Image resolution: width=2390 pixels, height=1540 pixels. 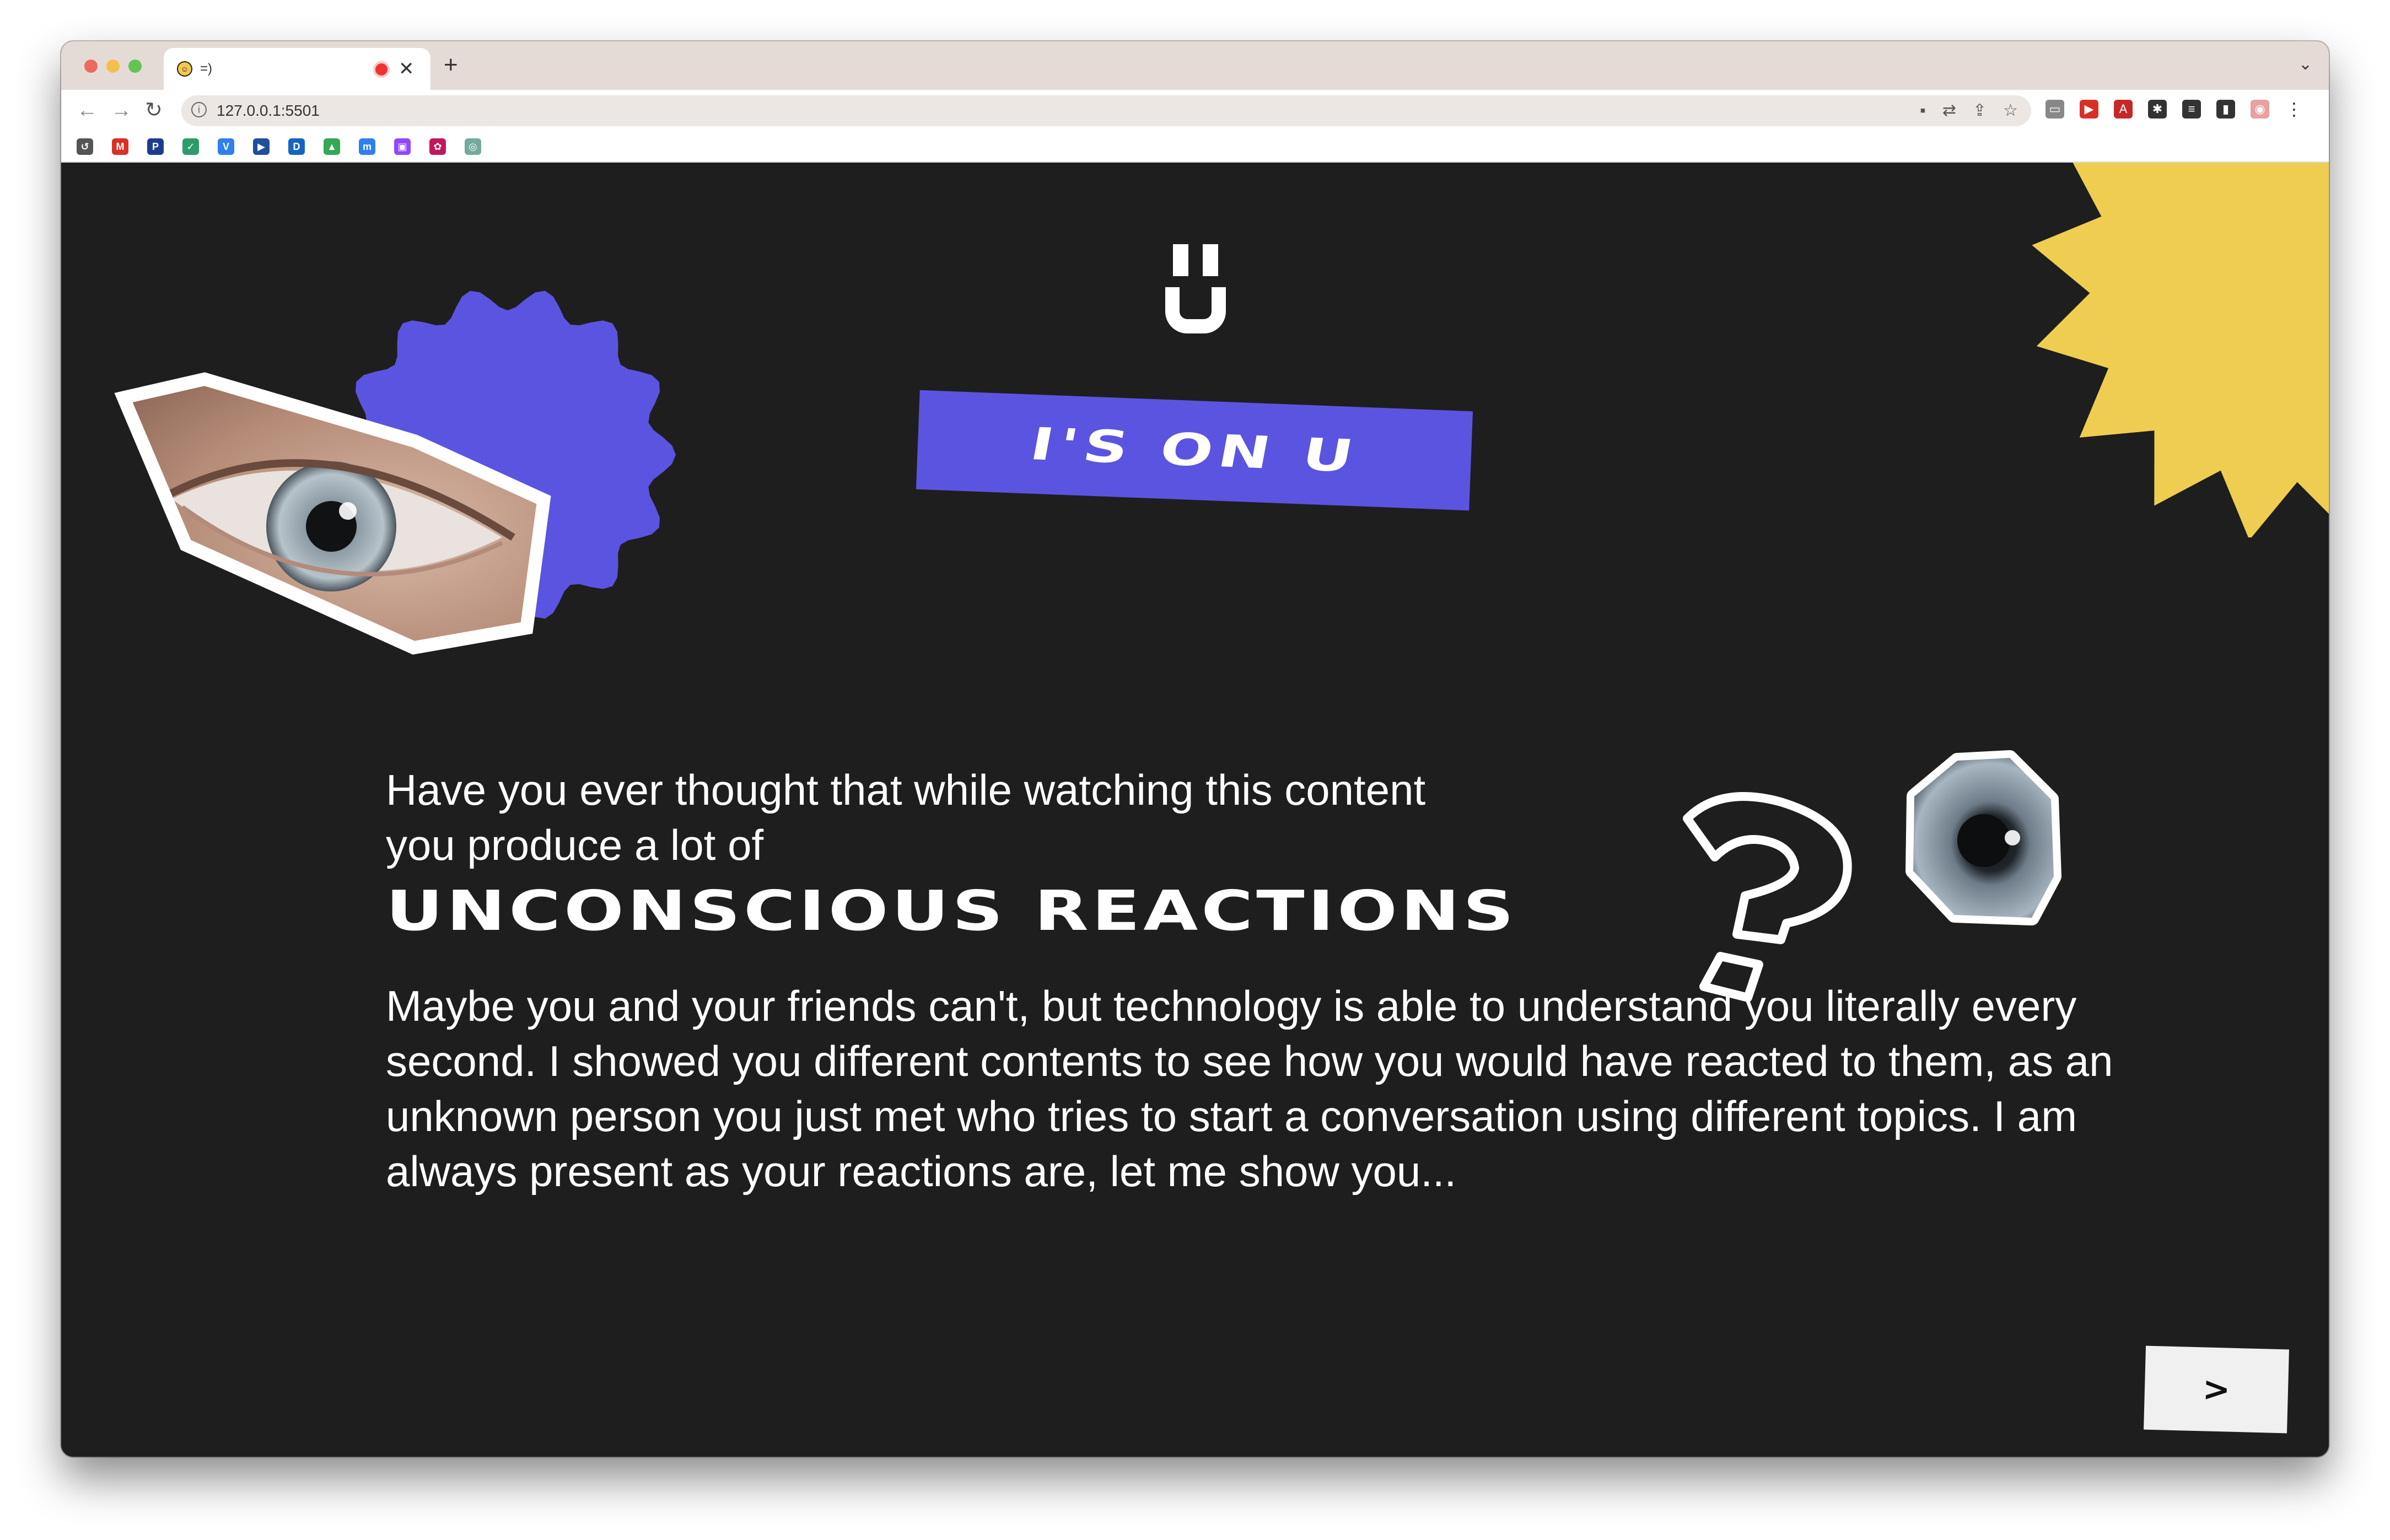 I want to click on forward-button: →, so click(x=121, y=110).